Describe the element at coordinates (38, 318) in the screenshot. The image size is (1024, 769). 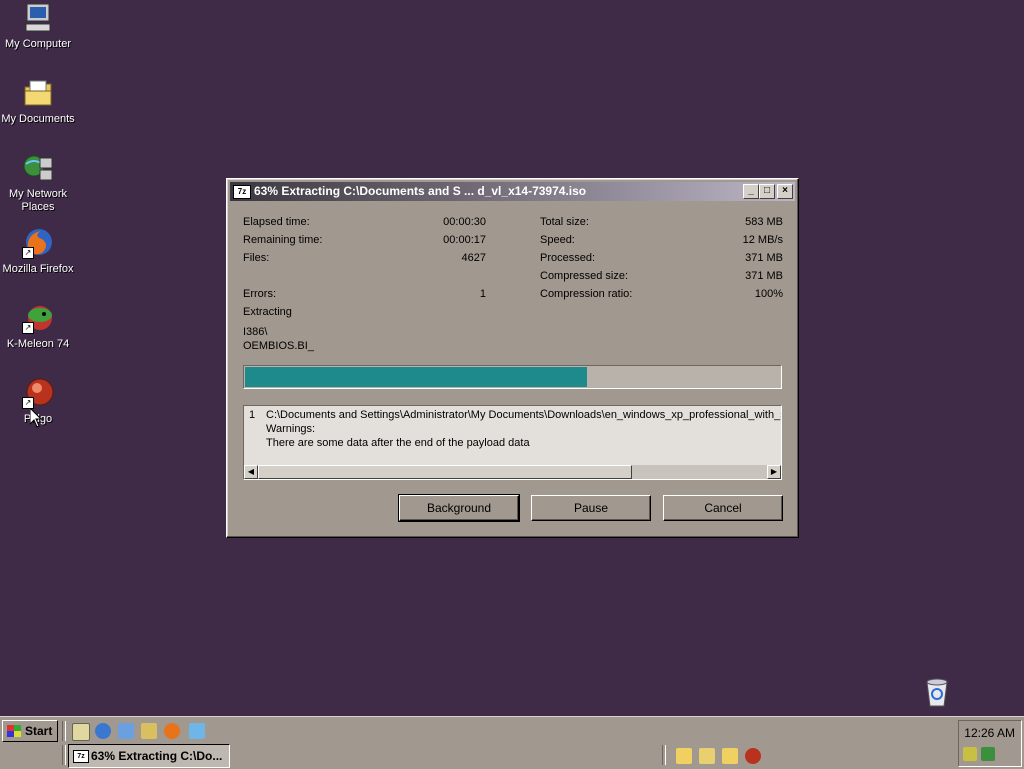
I see `k-meleon-icon: ↗` at that location.